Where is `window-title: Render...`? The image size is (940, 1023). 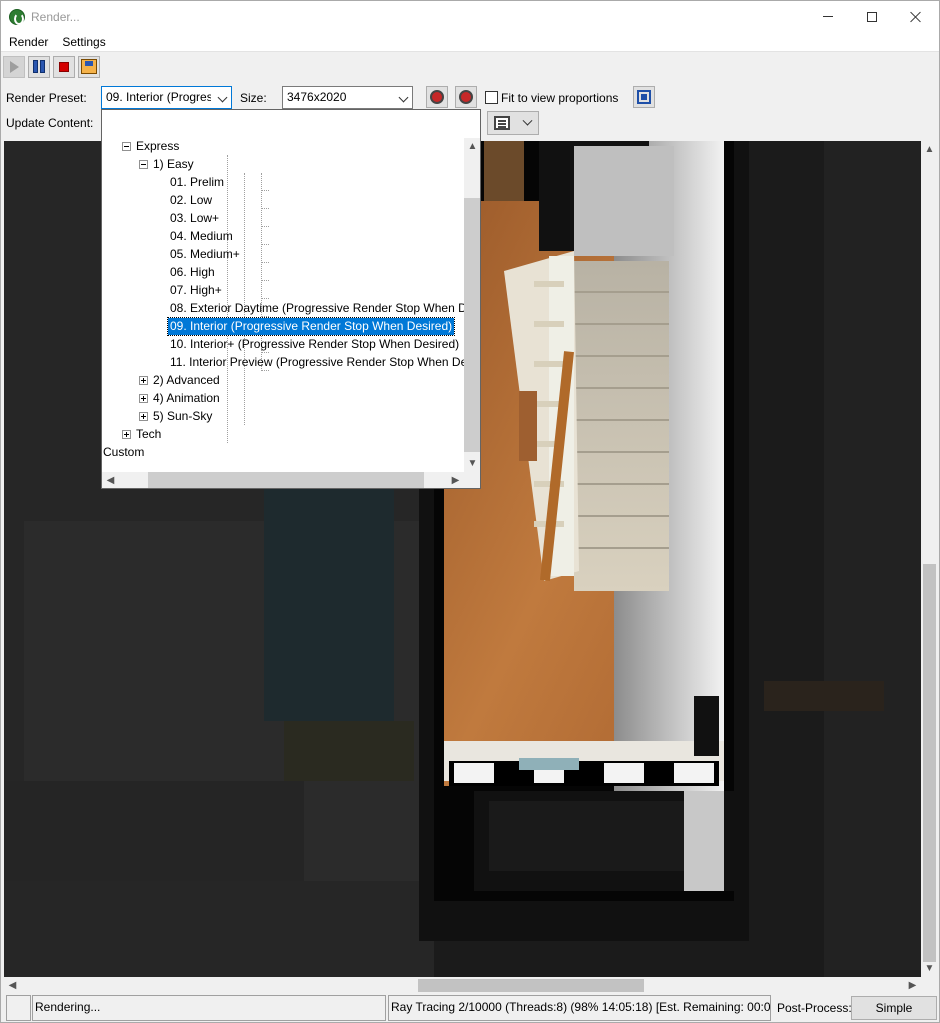
window-title: Render... is located at coordinates (55, 16).